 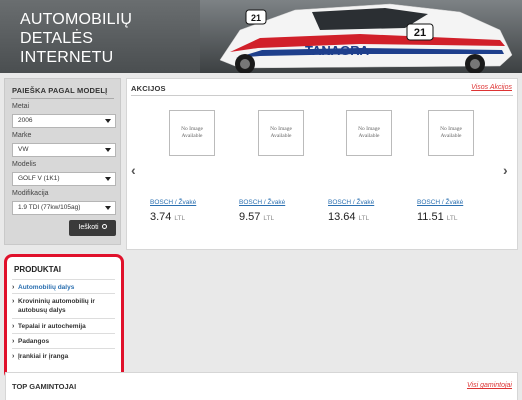 I want to click on year-value: 2006, so click(x=25, y=120).